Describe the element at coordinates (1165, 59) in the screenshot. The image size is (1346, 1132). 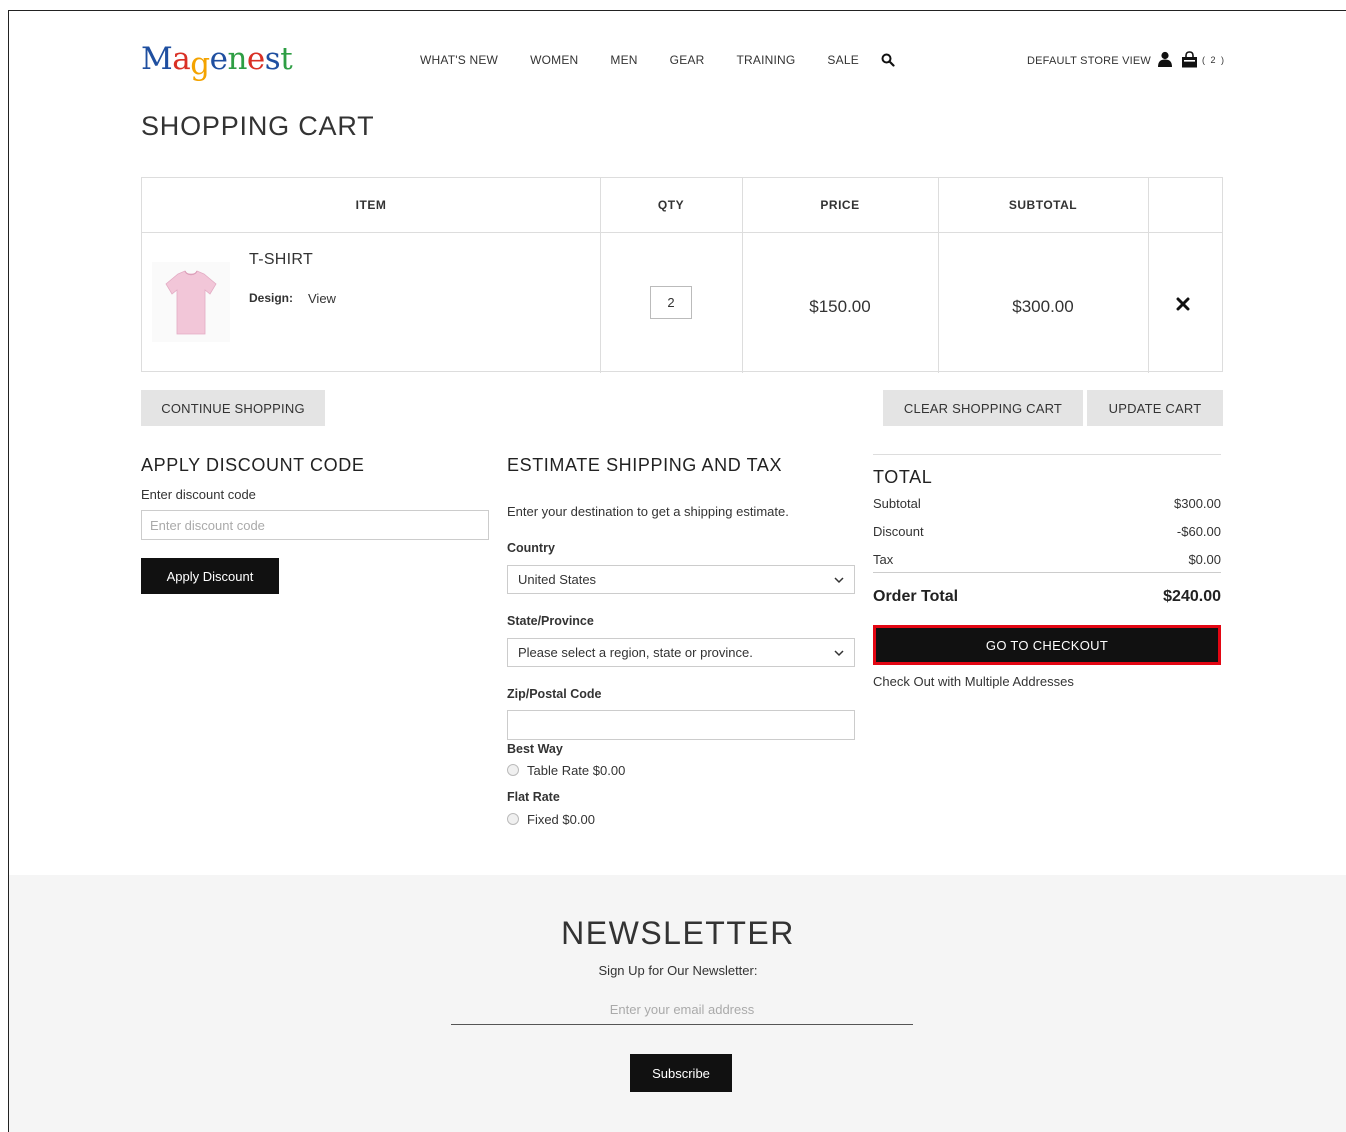
I see `user-account-icon` at that location.